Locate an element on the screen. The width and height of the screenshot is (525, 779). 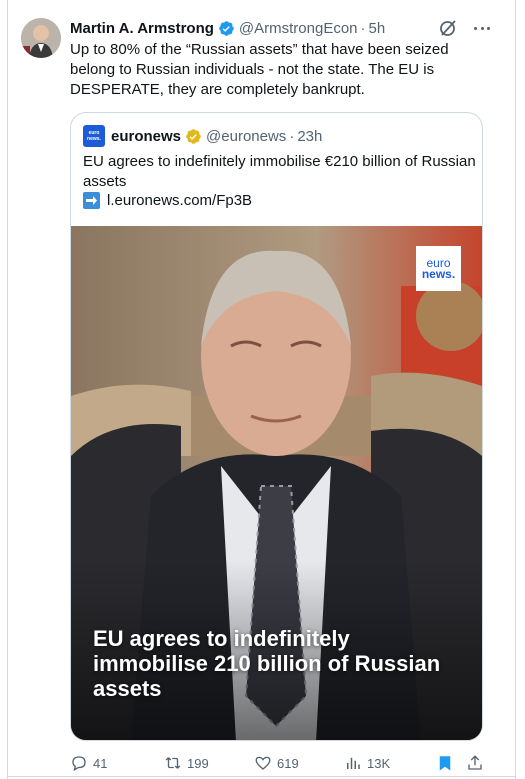
share-icon is located at coordinates (475, 762).